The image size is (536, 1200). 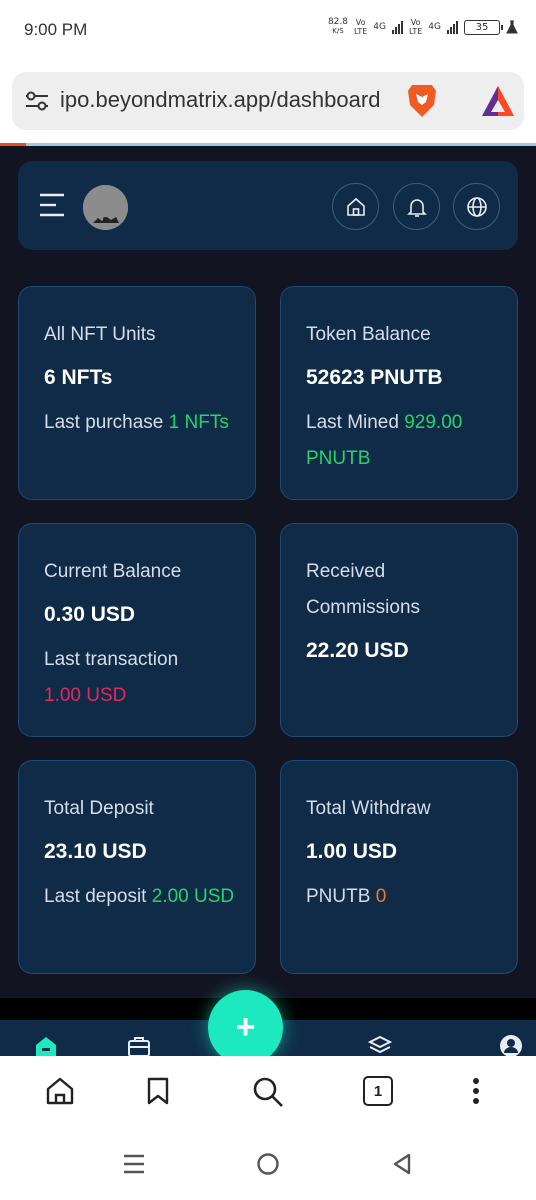 I want to click on tab-count: 1, so click(x=378, y=1091).